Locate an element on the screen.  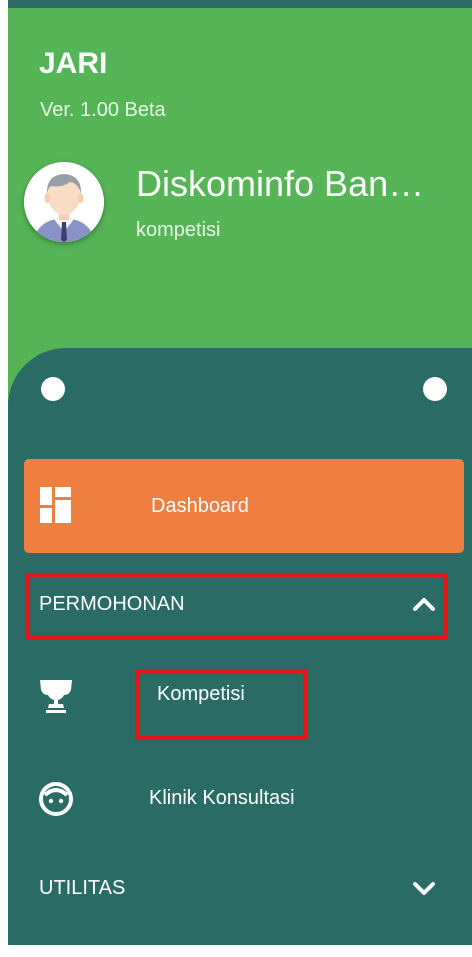
chevron-down-icon is located at coordinates (424, 888).